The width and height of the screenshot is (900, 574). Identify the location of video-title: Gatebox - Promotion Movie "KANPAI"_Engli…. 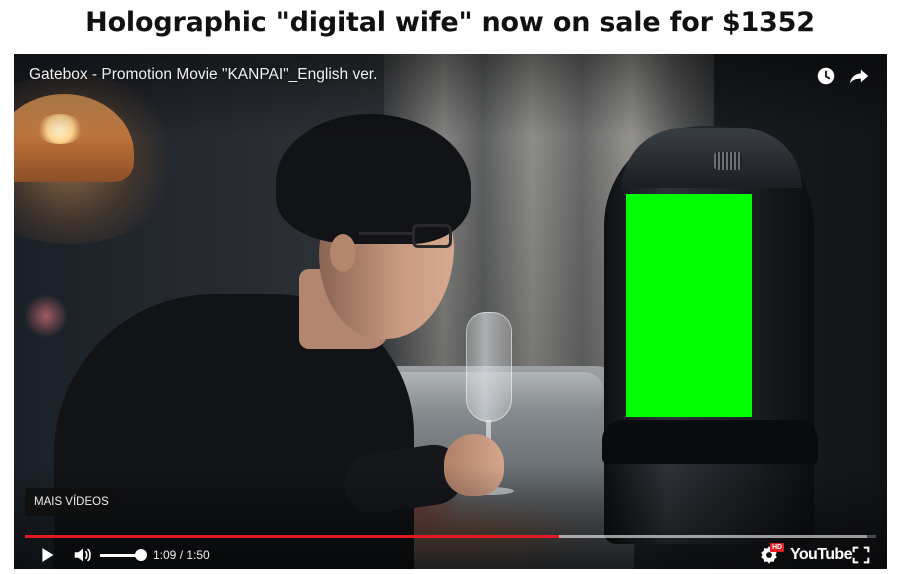
(203, 75).